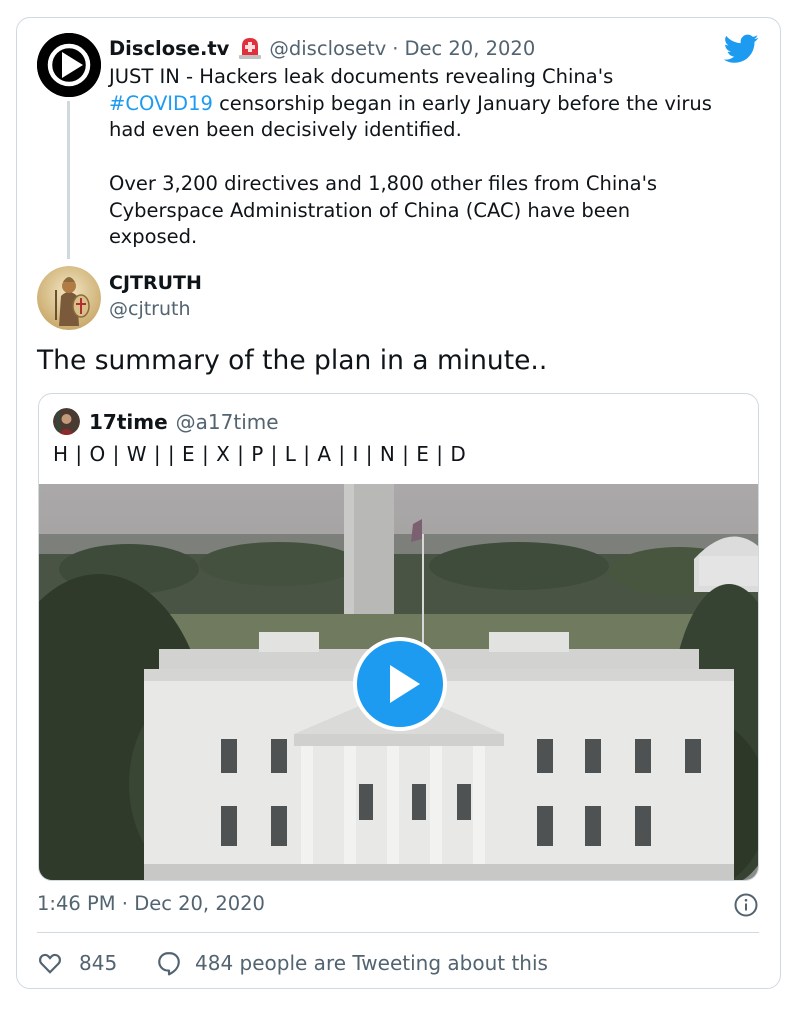 The image size is (799, 1011). I want to click on info-icon, so click(746, 905).